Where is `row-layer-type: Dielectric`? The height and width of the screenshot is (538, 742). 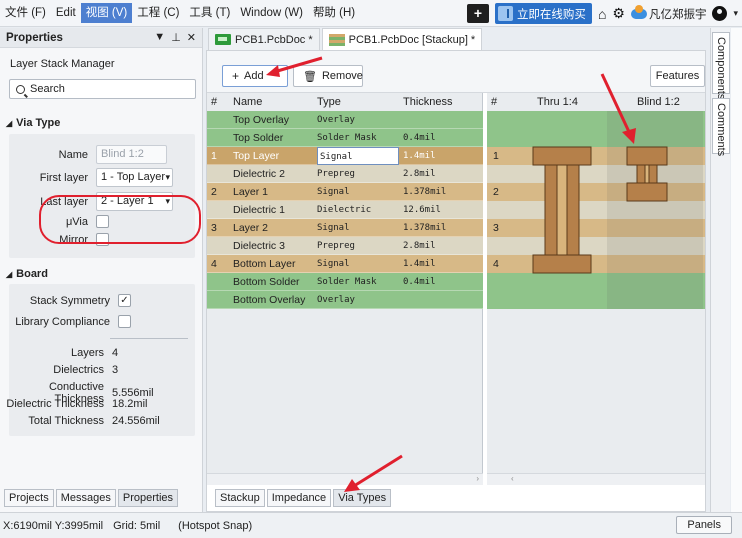
row-layer-type: Dielectric is located at coordinates (358, 210).